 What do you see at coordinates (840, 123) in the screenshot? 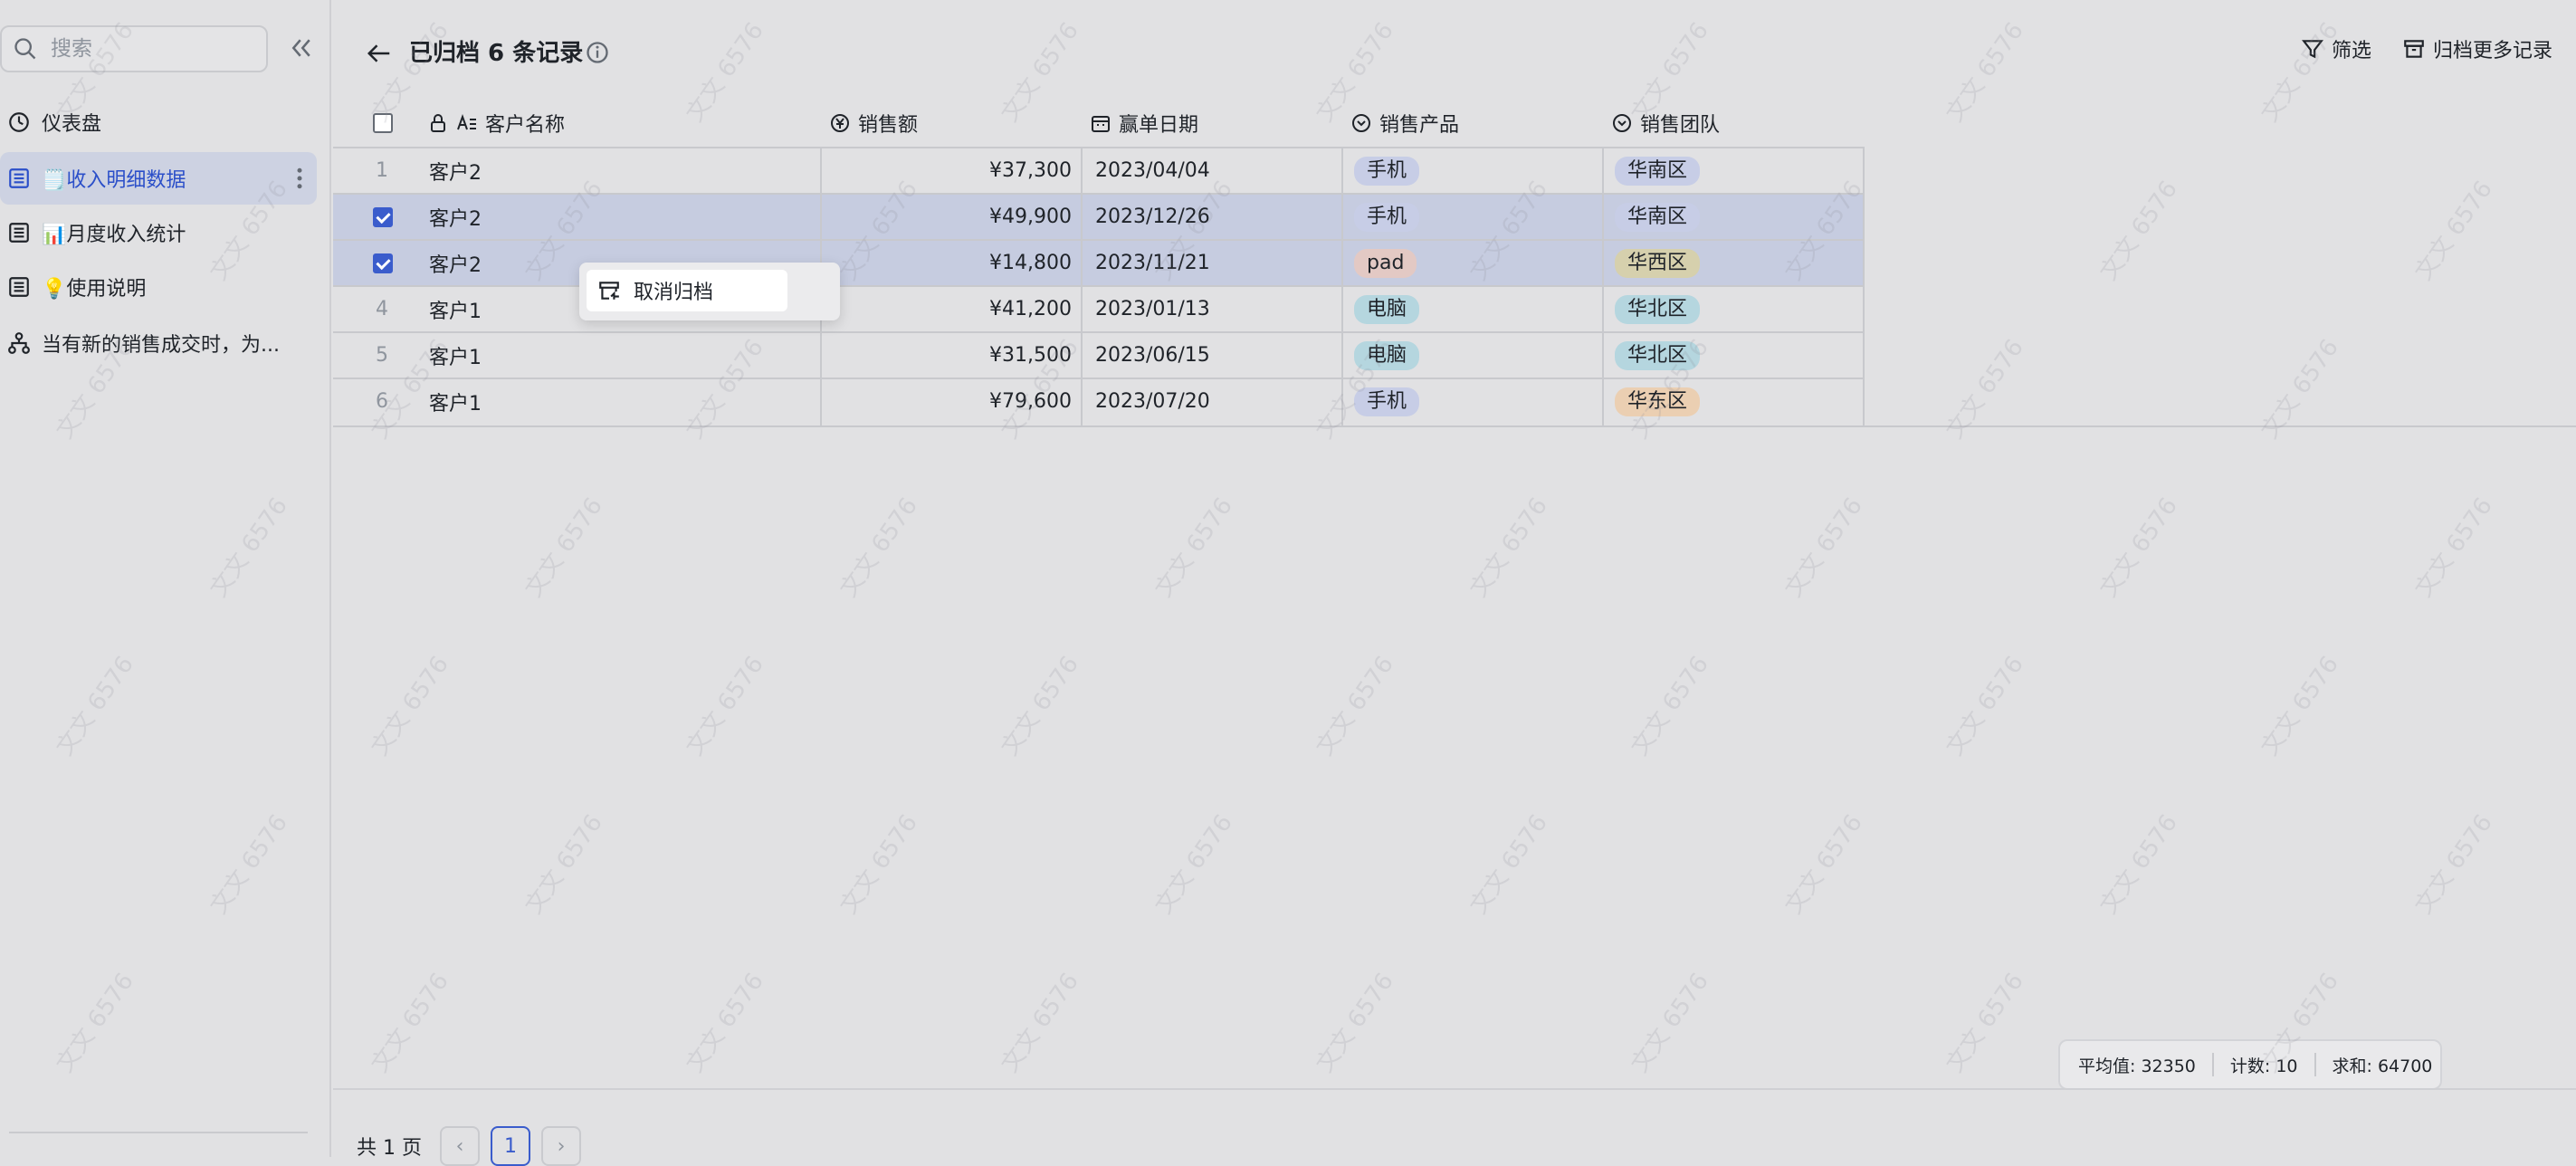
I see `currency-icon` at bounding box center [840, 123].